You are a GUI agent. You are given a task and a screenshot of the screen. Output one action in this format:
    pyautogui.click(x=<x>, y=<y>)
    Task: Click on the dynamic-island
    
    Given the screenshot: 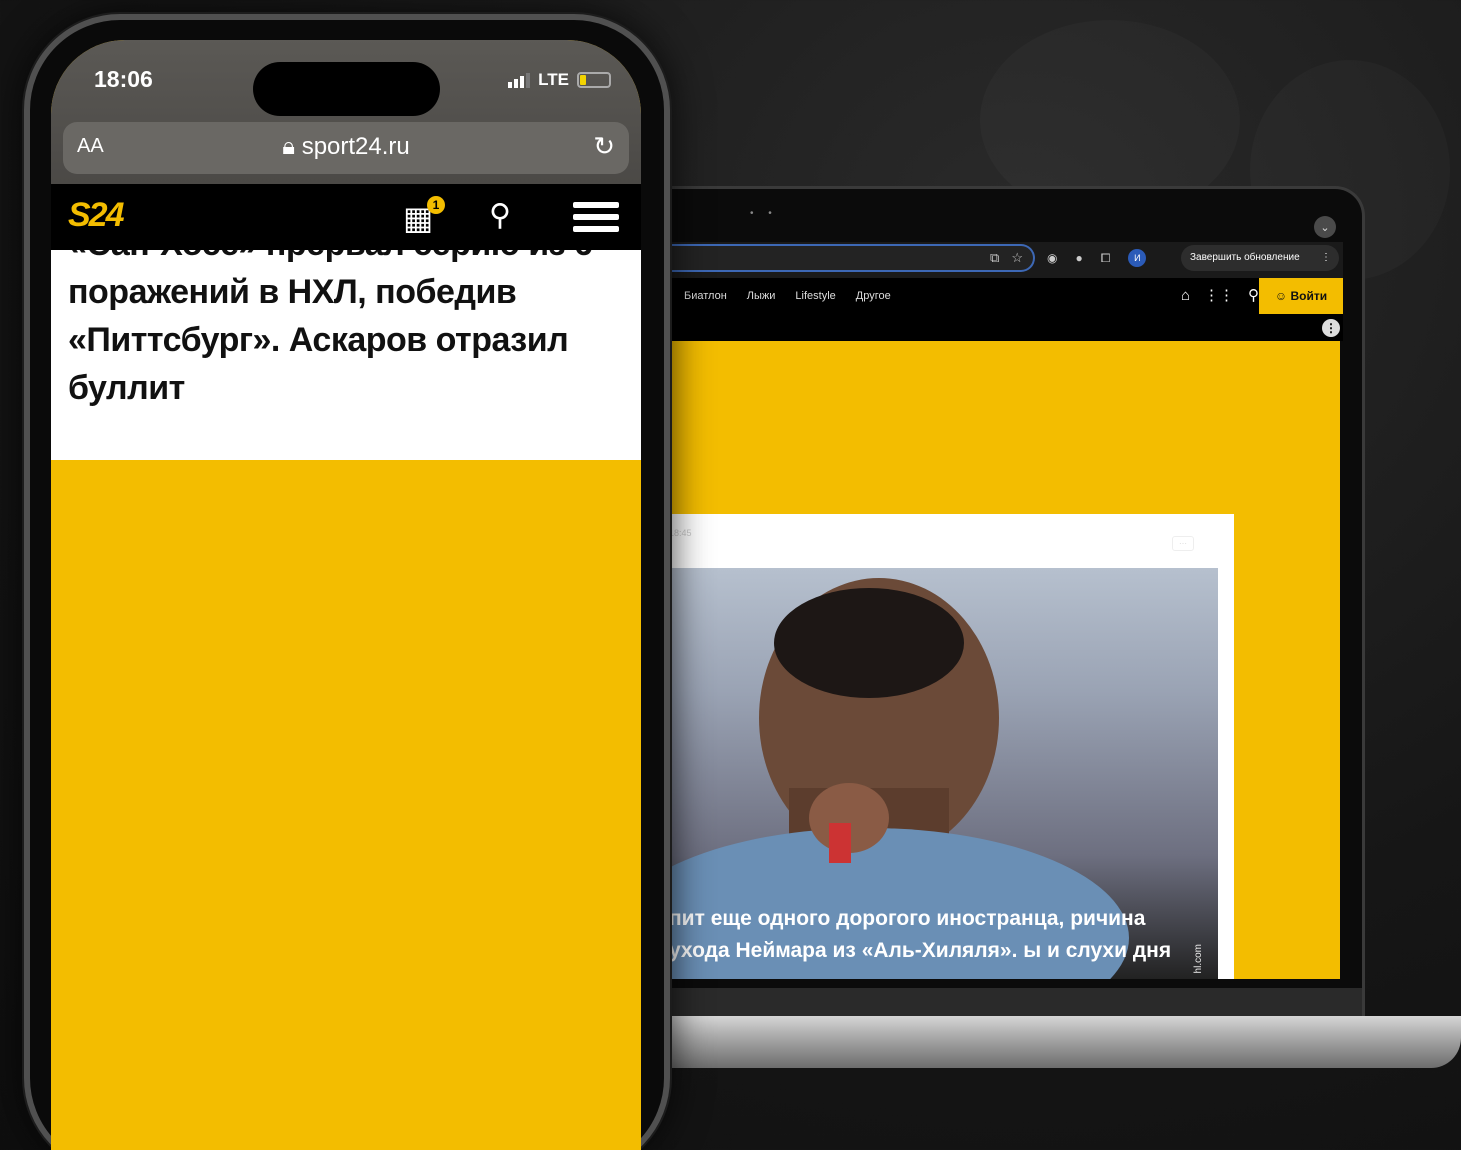 What is the action you would take?
    pyautogui.click(x=346, y=89)
    